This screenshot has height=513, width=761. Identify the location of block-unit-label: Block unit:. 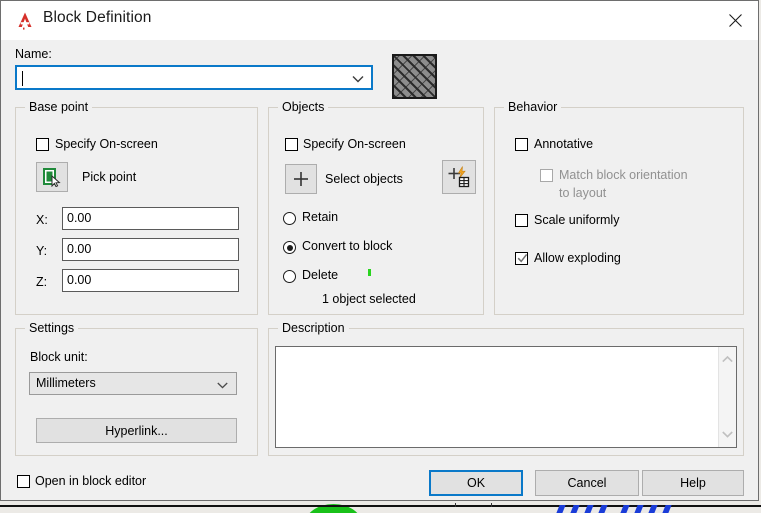
(59, 357).